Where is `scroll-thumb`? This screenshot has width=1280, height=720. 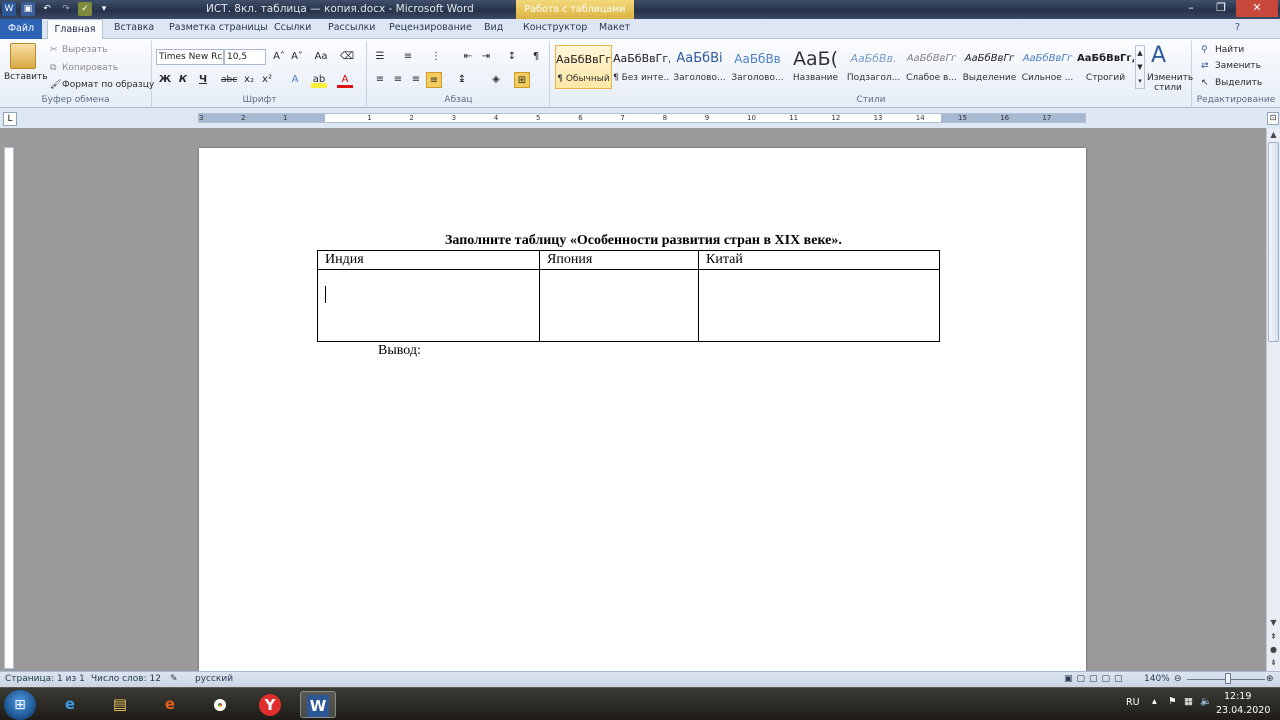 scroll-thumb is located at coordinates (1273, 242).